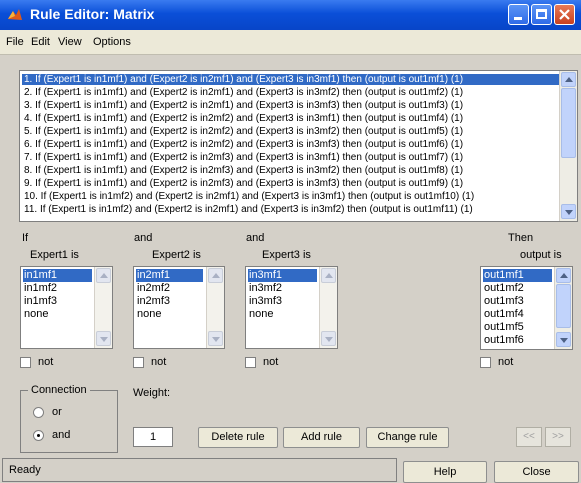 This screenshot has width=581, height=483. I want to click on expert3-listbox: in3mf1 in3mf2 in3mf3 none, so click(291, 307).